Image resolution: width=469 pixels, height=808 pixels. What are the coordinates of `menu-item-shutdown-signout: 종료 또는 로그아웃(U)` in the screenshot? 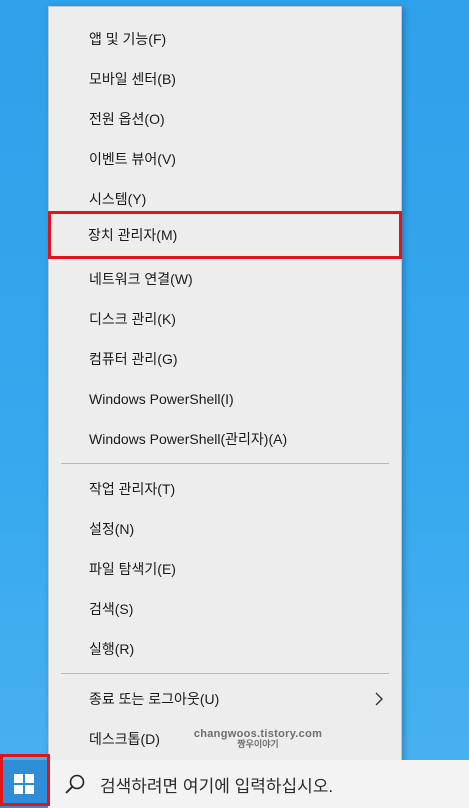 It's located at (225, 699).